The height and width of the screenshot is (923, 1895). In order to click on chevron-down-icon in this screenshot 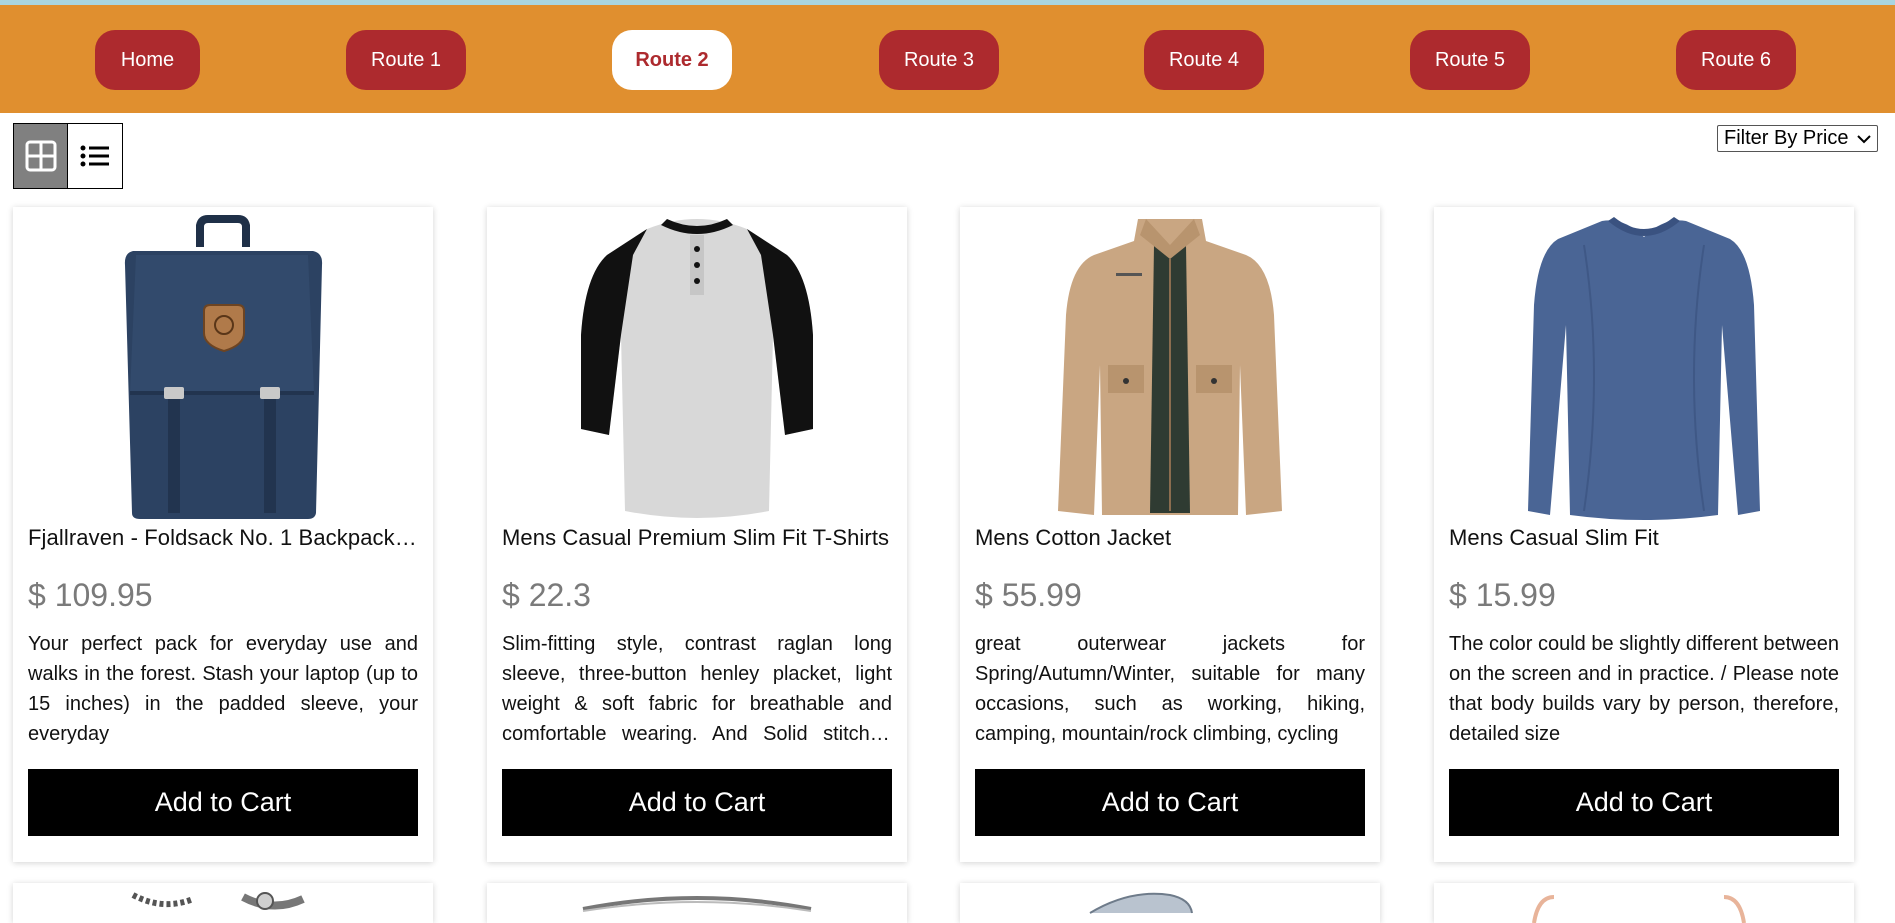, I will do `click(1864, 138)`.